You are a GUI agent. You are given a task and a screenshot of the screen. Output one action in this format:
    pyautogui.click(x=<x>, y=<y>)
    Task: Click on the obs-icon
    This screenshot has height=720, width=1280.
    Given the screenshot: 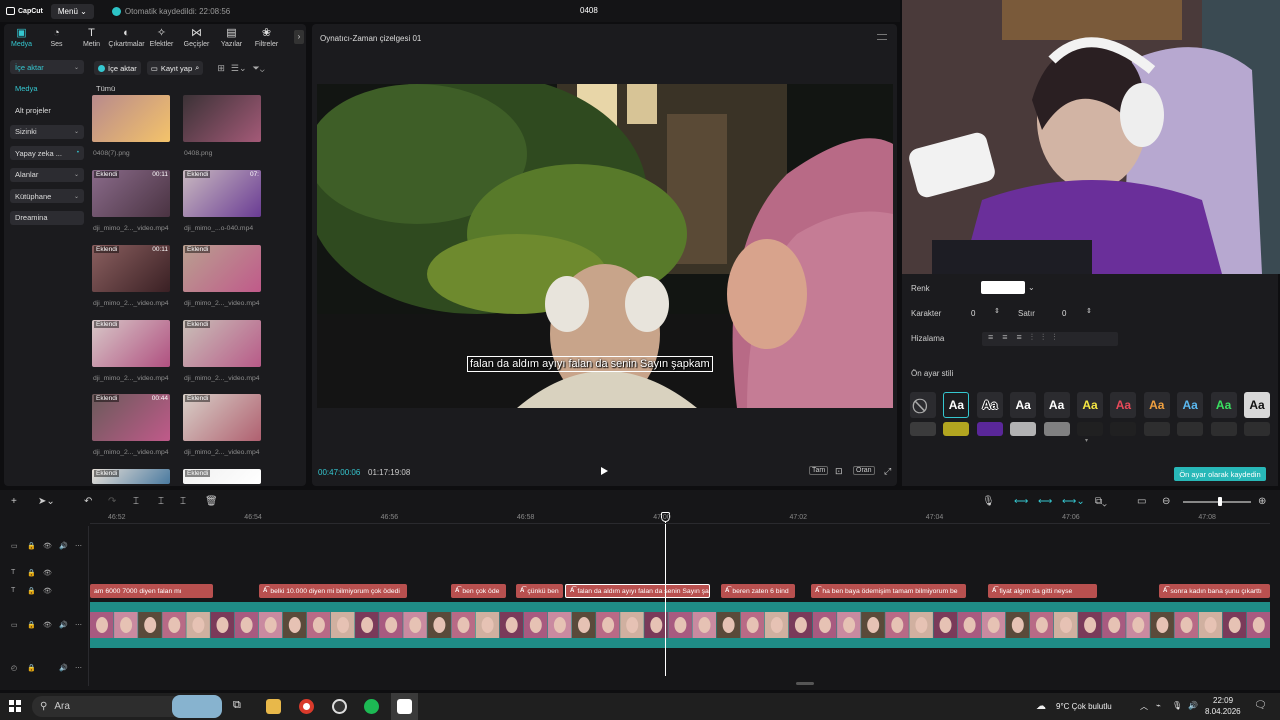 What is the action you would take?
    pyautogui.click(x=339, y=706)
    